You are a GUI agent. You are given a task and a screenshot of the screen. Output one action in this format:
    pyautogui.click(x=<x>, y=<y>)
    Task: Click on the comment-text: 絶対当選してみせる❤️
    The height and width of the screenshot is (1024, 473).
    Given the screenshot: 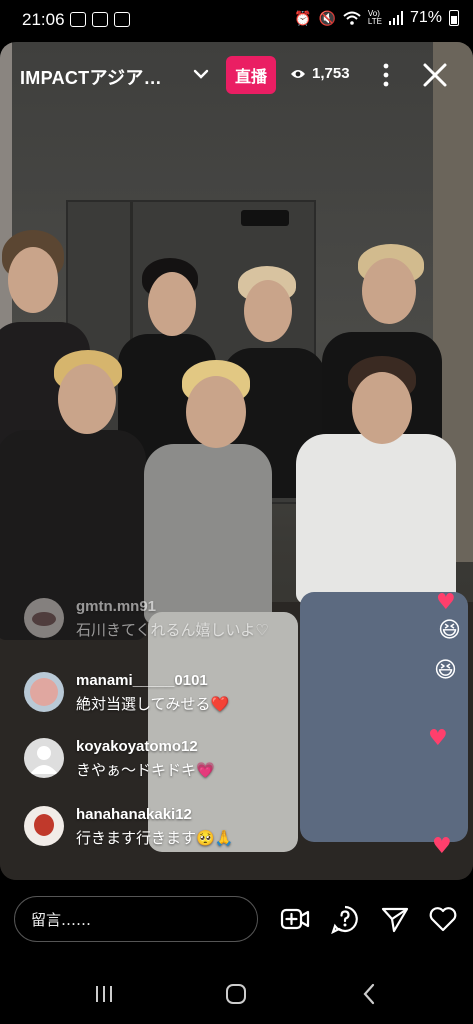 What is the action you would take?
    pyautogui.click(x=153, y=704)
    